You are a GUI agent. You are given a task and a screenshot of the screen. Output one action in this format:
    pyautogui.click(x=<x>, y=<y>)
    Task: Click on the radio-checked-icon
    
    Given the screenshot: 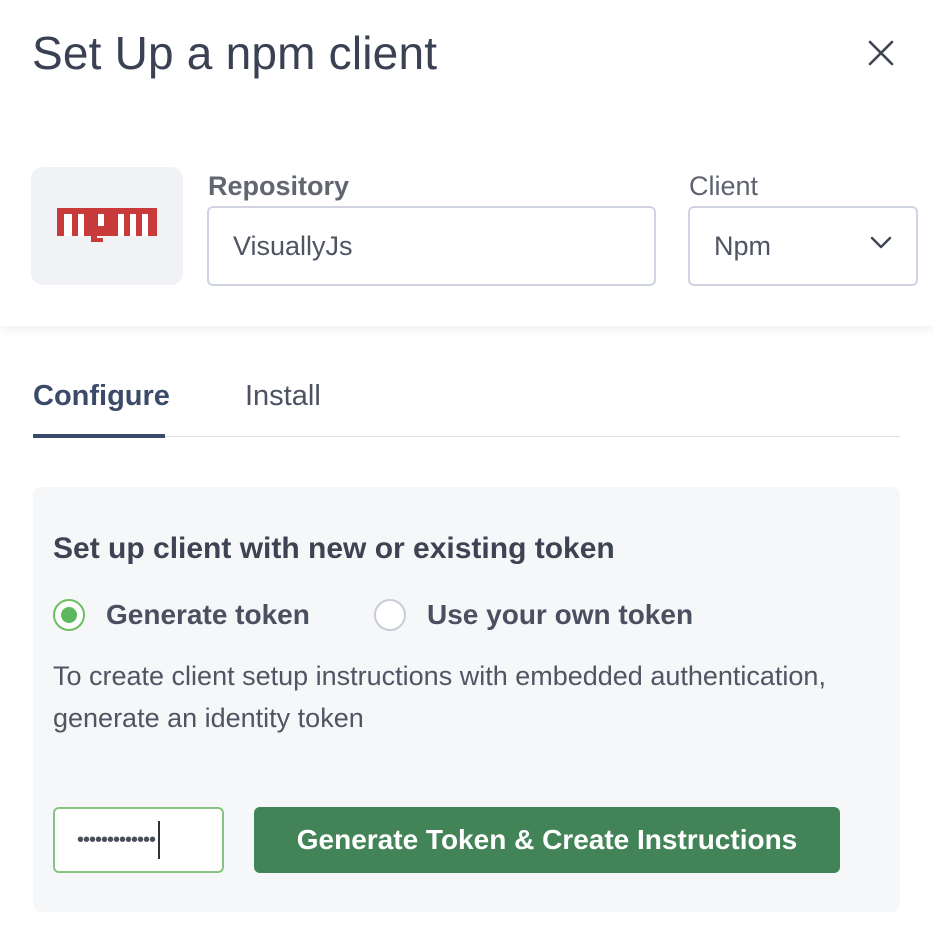 What is the action you would take?
    pyautogui.click(x=69, y=615)
    